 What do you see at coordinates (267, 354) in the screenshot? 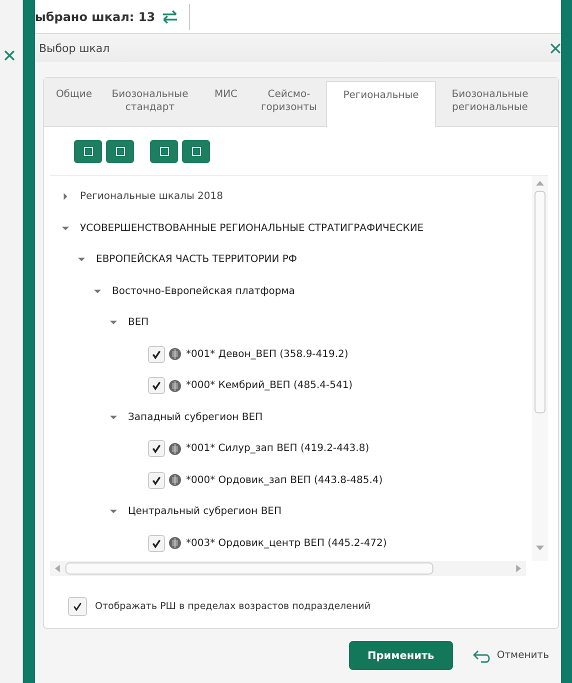
I see `tree-item: *001* Девон_ВЕП (358.9-419.2)` at bounding box center [267, 354].